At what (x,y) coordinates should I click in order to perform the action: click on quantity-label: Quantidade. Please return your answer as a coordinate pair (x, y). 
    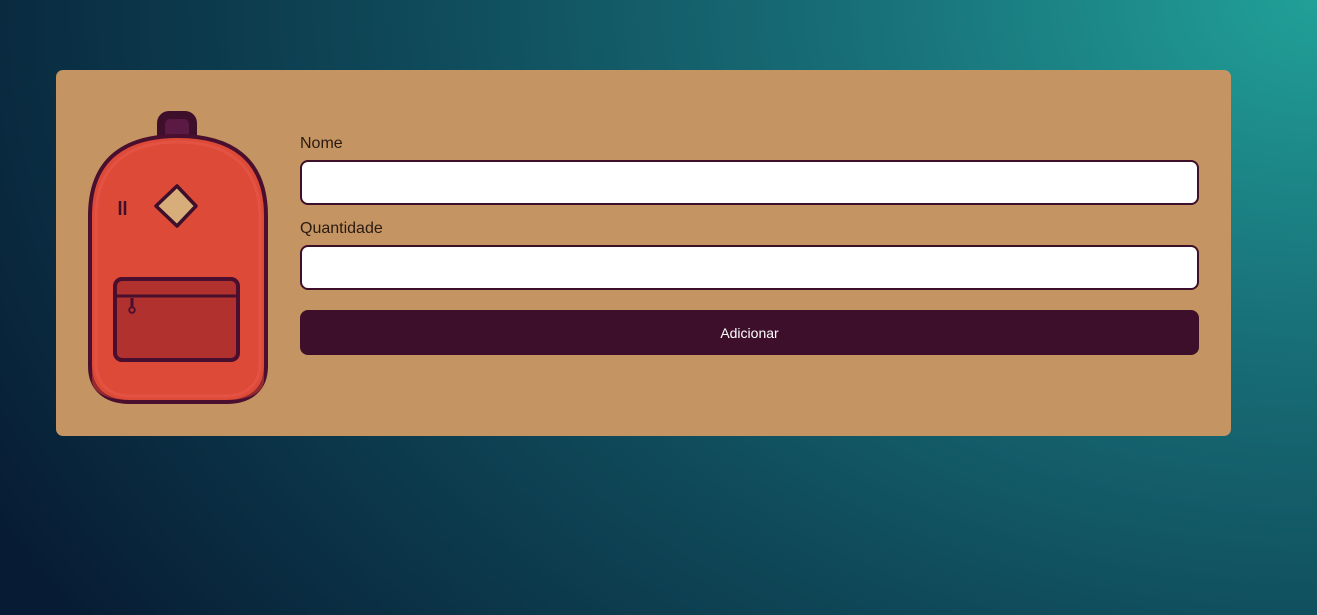
    Looking at the image, I should click on (341, 228).